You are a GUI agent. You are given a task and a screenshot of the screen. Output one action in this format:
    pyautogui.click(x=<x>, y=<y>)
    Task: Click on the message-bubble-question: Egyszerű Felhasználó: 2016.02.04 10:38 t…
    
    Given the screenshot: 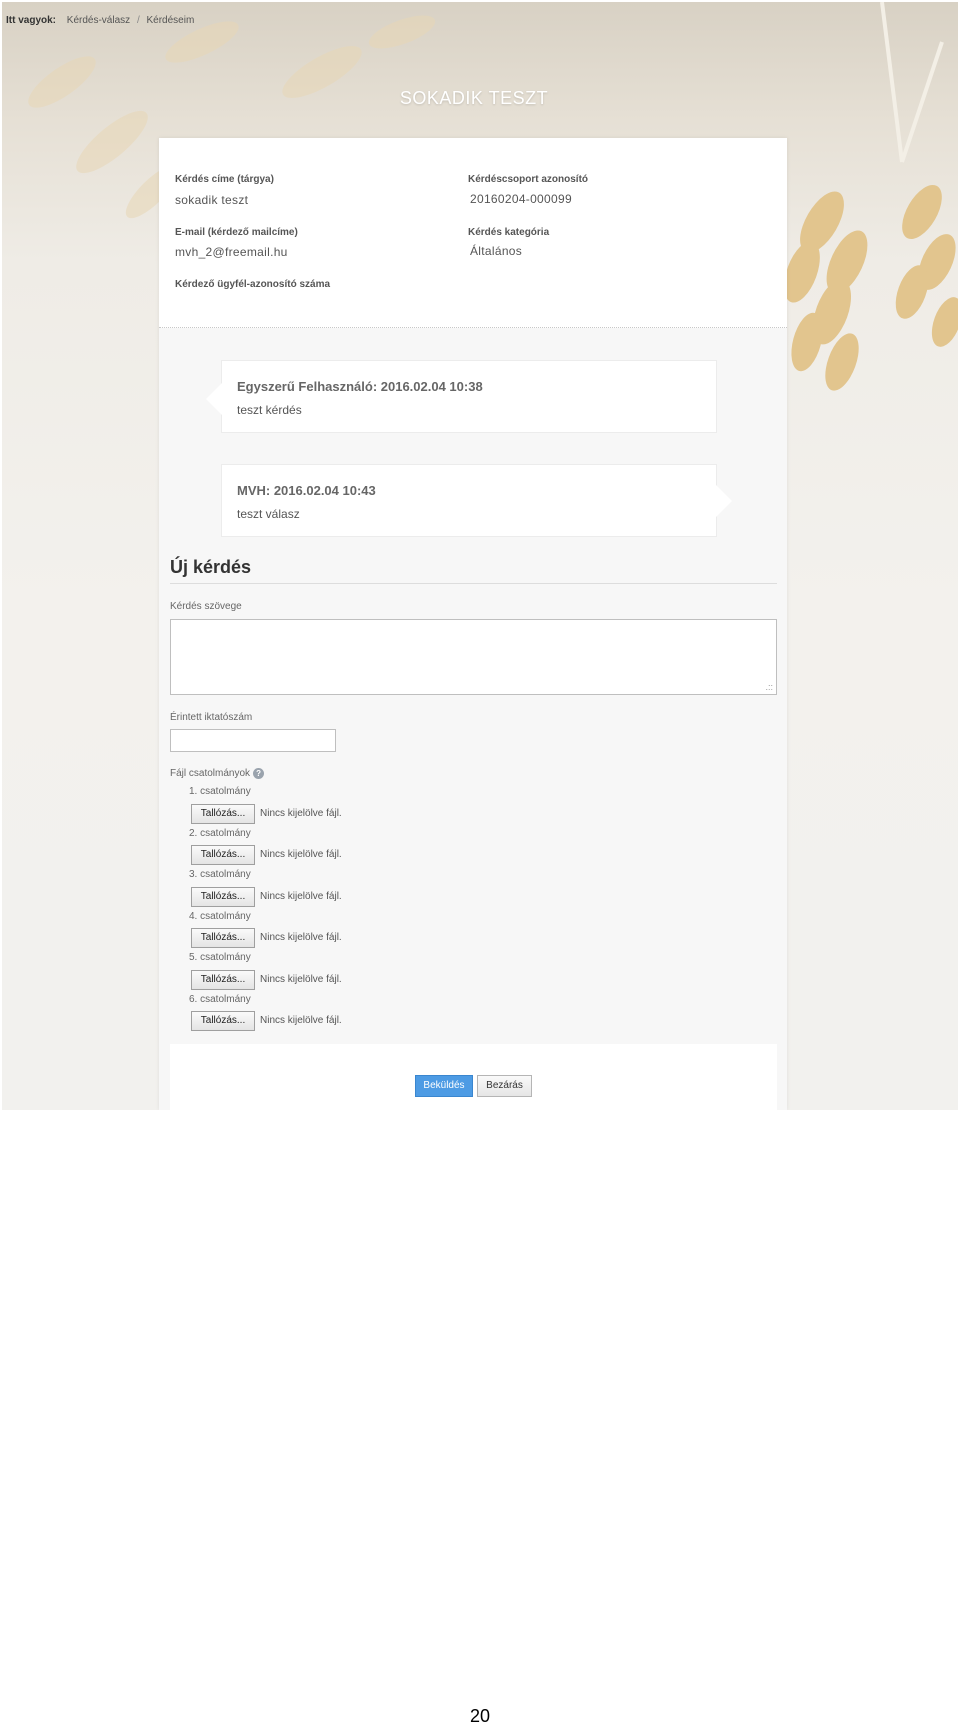 What is the action you would take?
    pyautogui.click(x=461, y=396)
    